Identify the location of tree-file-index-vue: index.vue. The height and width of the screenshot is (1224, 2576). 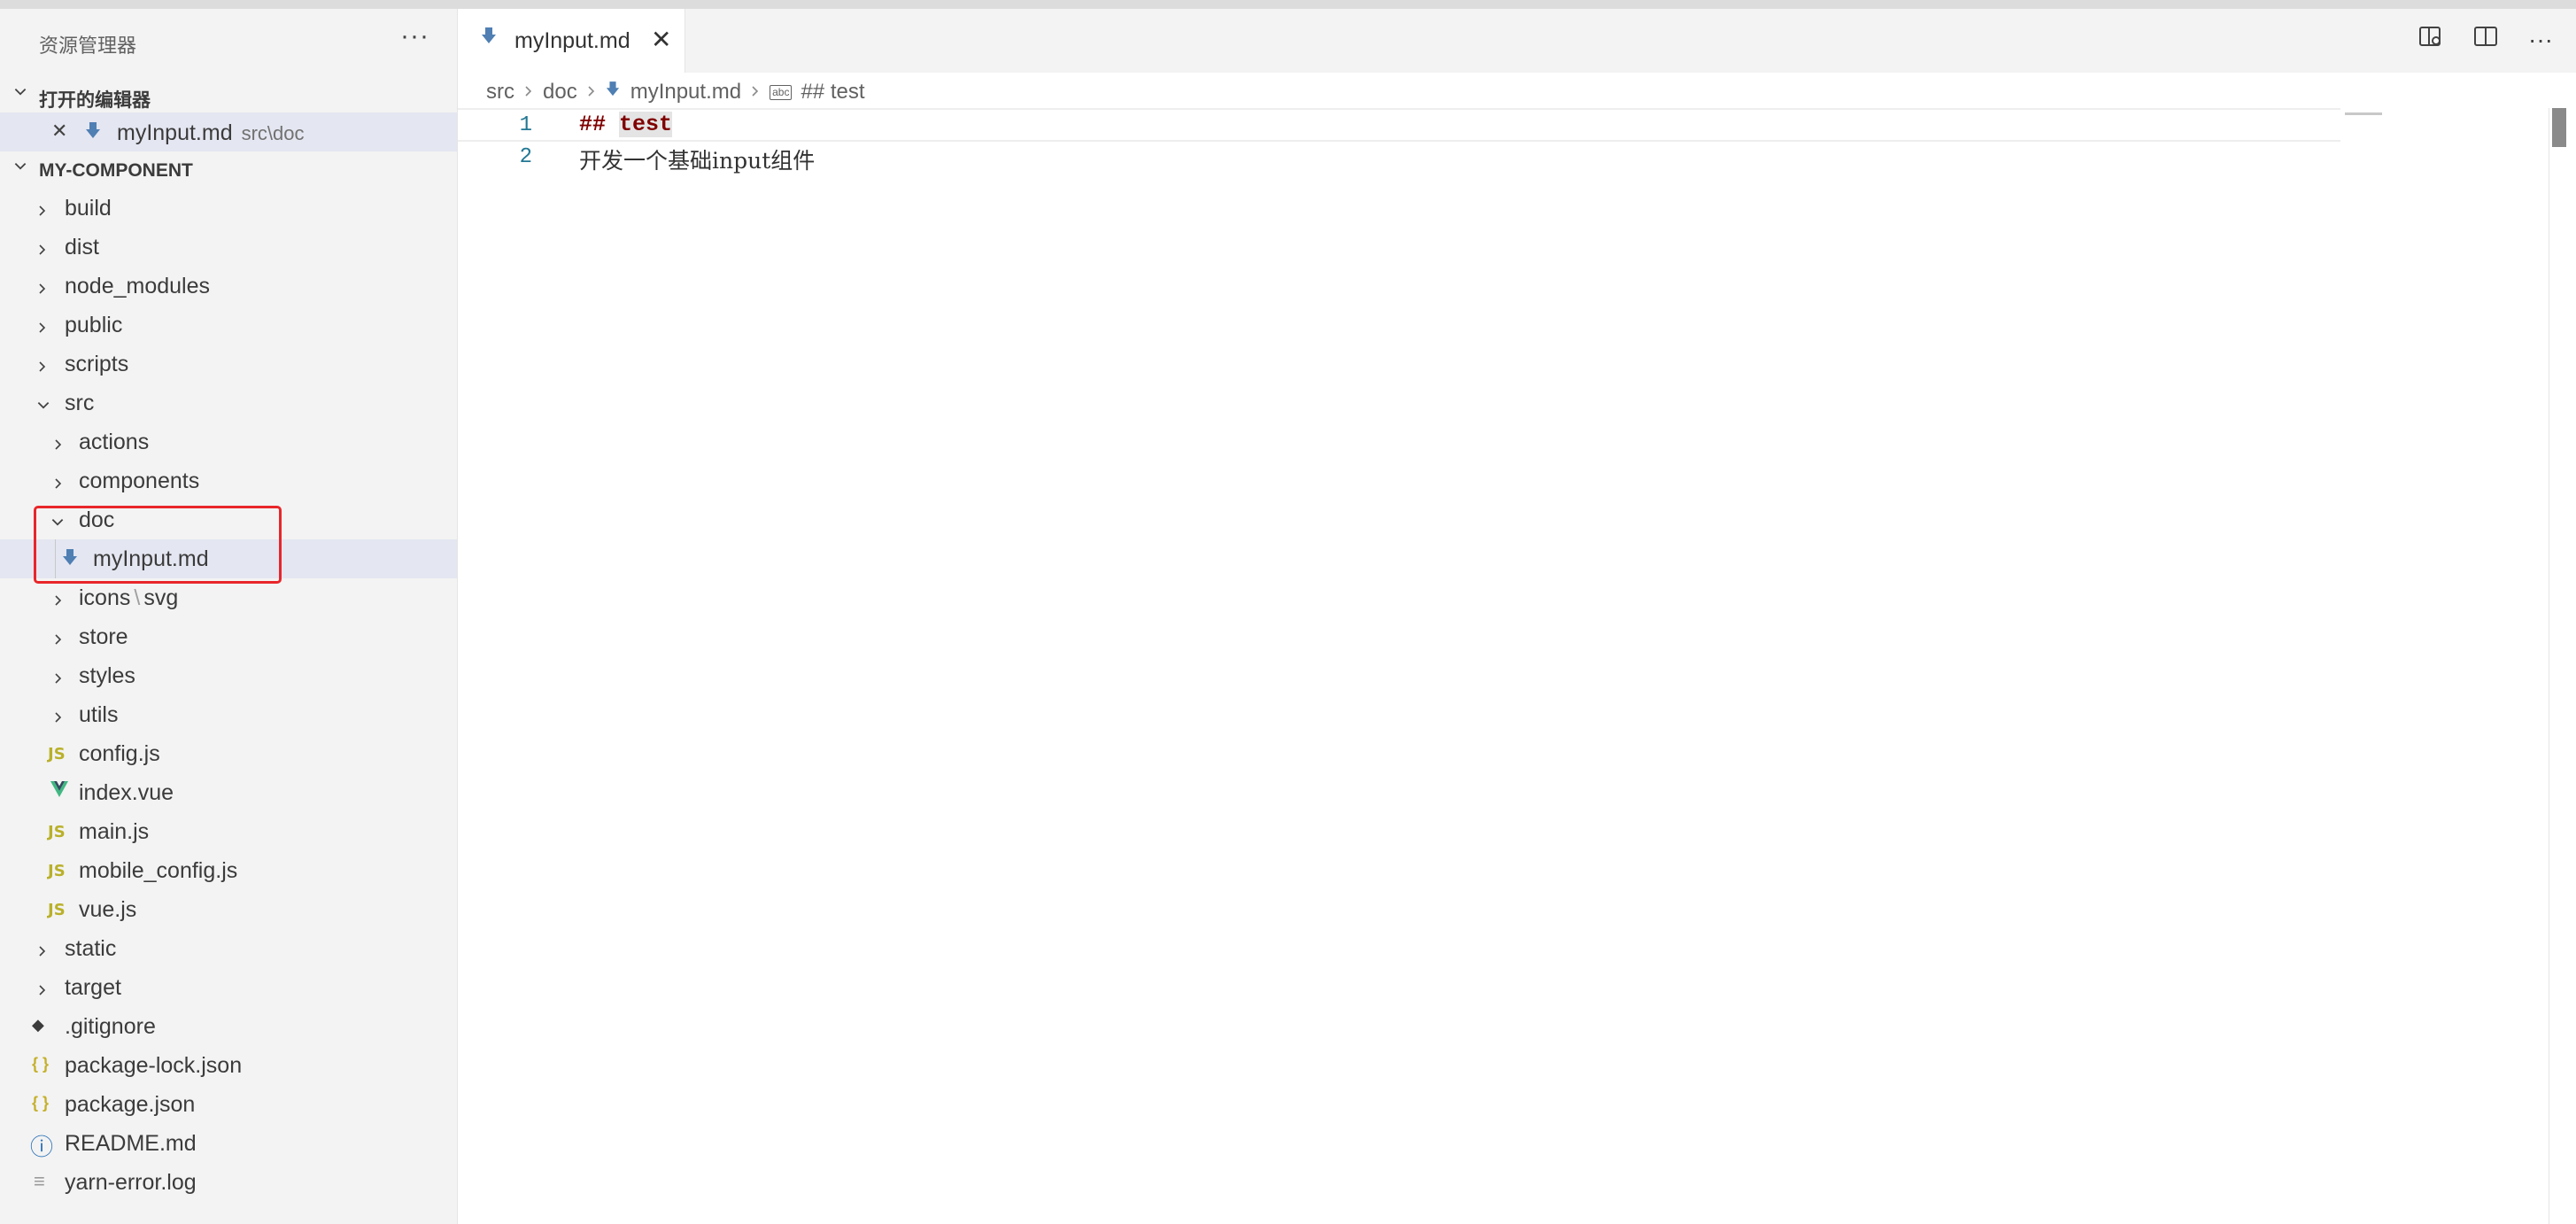
(228, 793).